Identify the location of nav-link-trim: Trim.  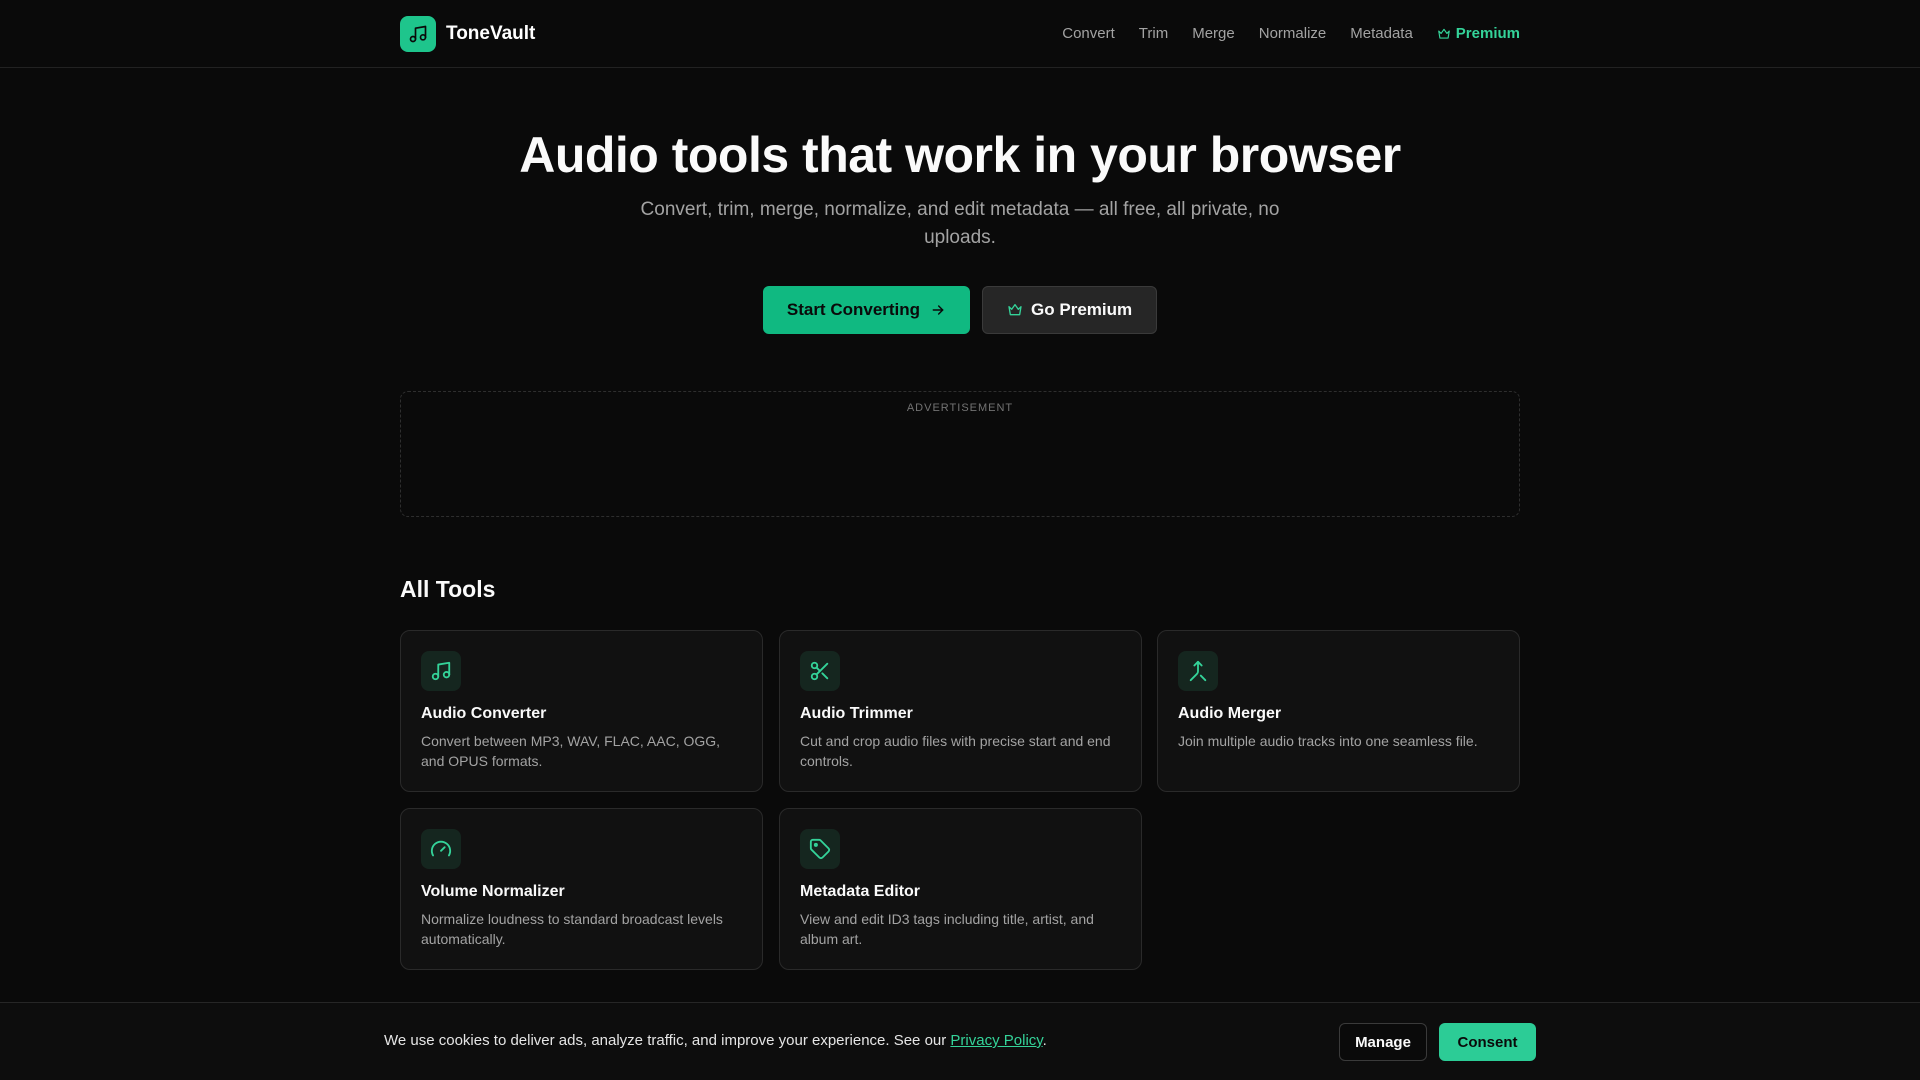
(1153, 34).